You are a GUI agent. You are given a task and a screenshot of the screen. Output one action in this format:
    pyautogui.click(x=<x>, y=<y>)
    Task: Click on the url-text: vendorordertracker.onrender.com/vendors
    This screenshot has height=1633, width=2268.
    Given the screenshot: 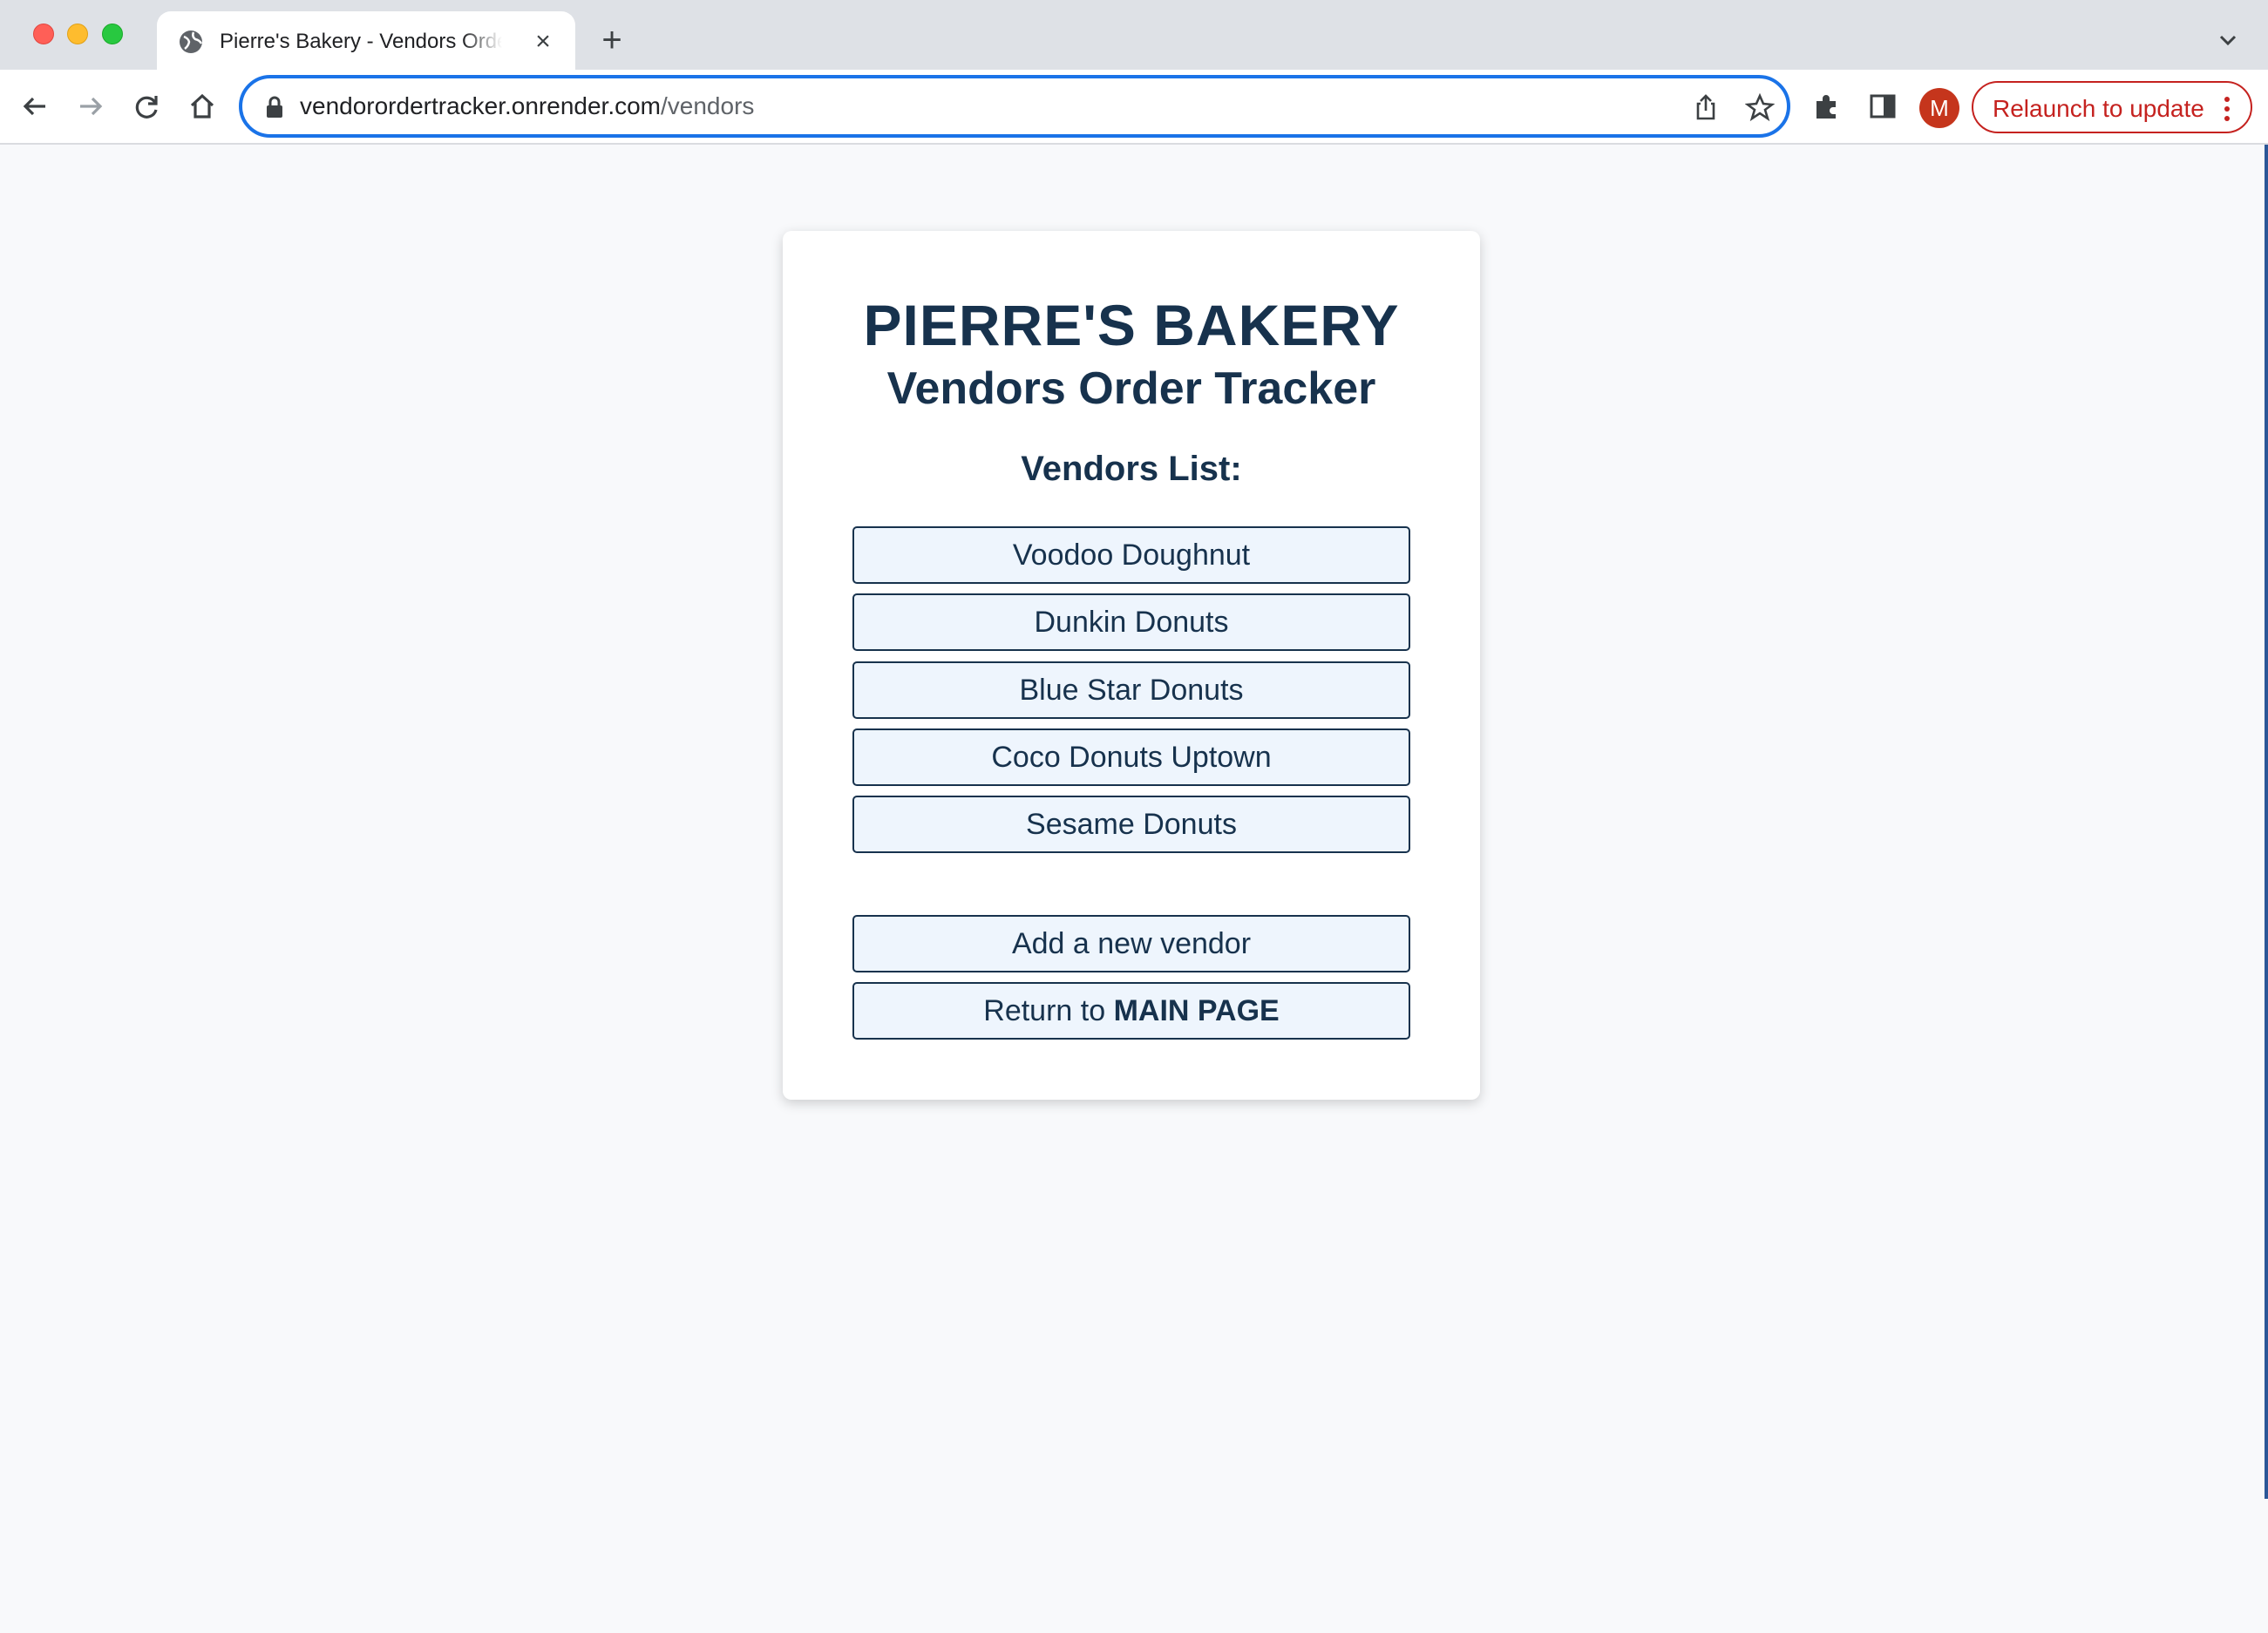 What is the action you would take?
    pyautogui.click(x=527, y=107)
    